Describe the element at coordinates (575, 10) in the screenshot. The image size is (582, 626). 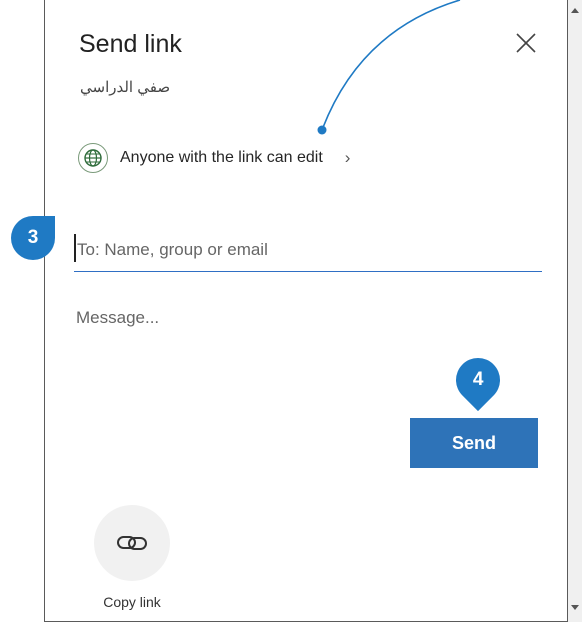
I see `scroll-up-arrow` at that location.